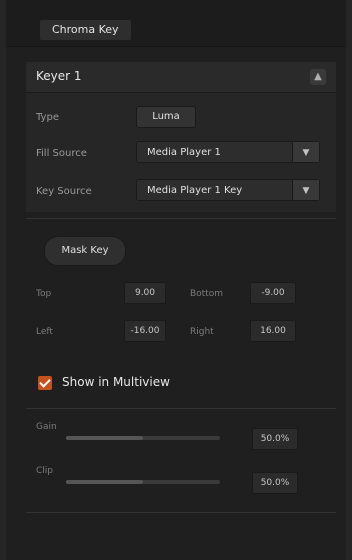 Image resolution: width=352 pixels, height=560 pixels. What do you see at coordinates (47, 117) in the screenshot?
I see `type-label: Type` at bounding box center [47, 117].